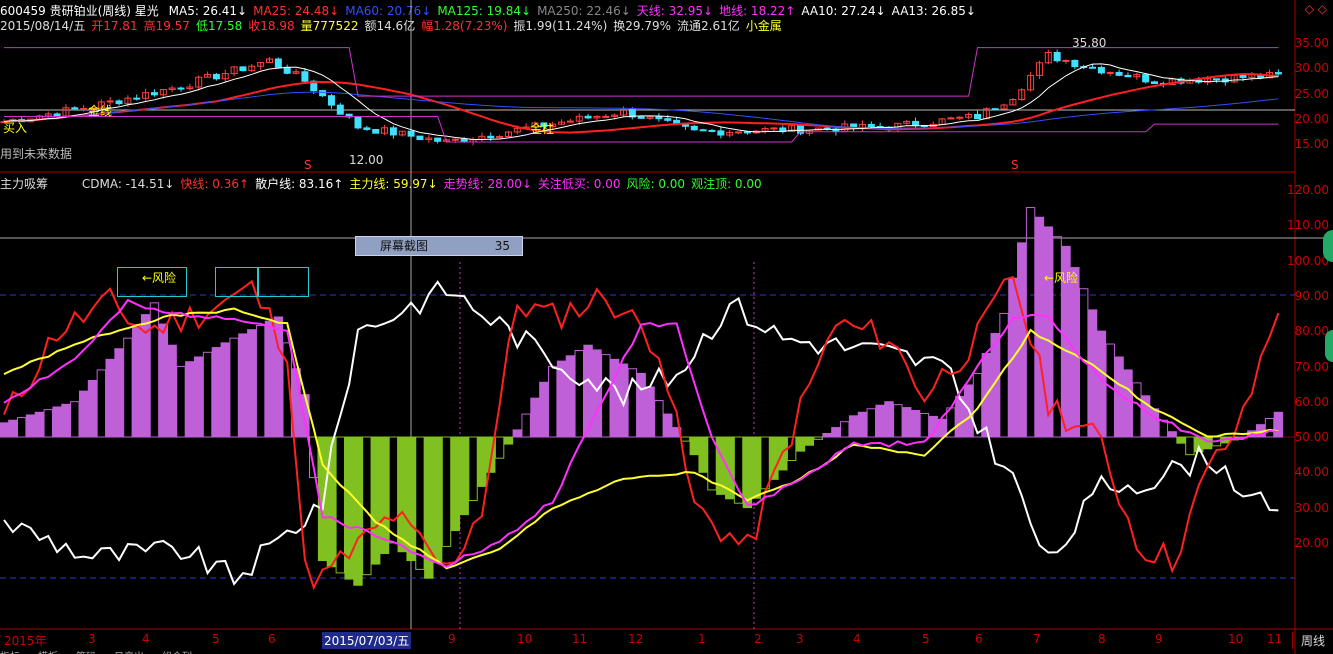 This screenshot has height=654, width=1333. I want to click on time-tick-label: 4, so click(857, 639).